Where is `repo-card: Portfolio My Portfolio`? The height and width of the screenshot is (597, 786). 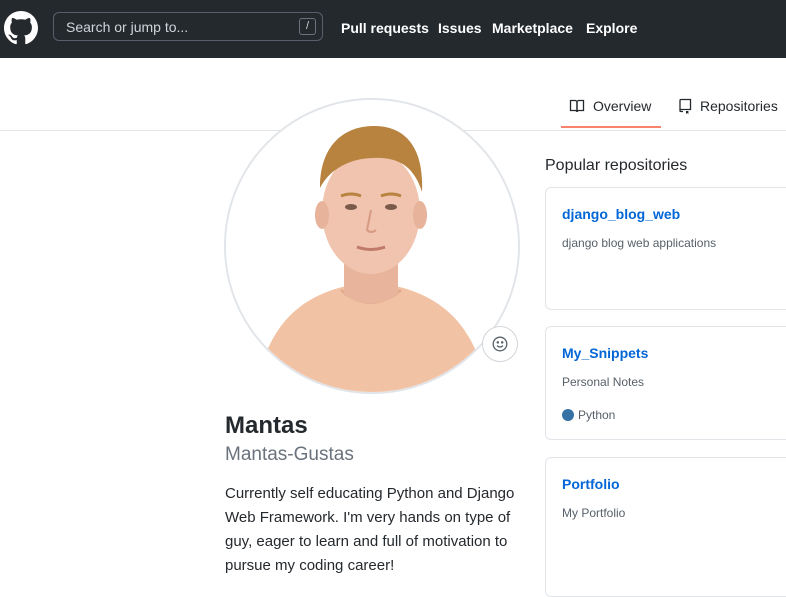
repo-card: Portfolio My Portfolio is located at coordinates (665, 527).